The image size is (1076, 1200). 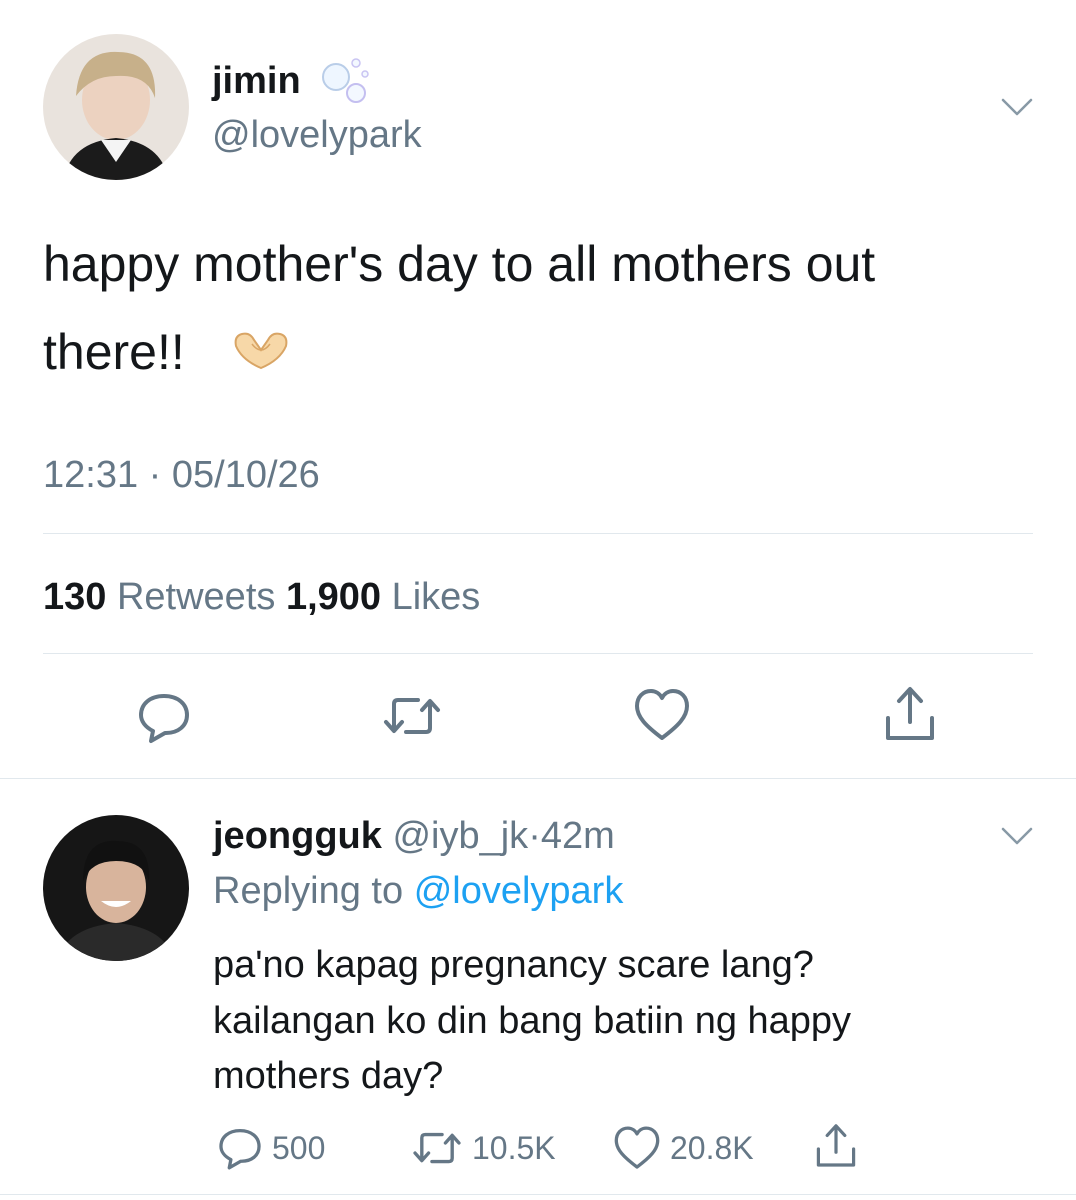 What do you see at coordinates (116, 888) in the screenshot?
I see `reply-author-avatar` at bounding box center [116, 888].